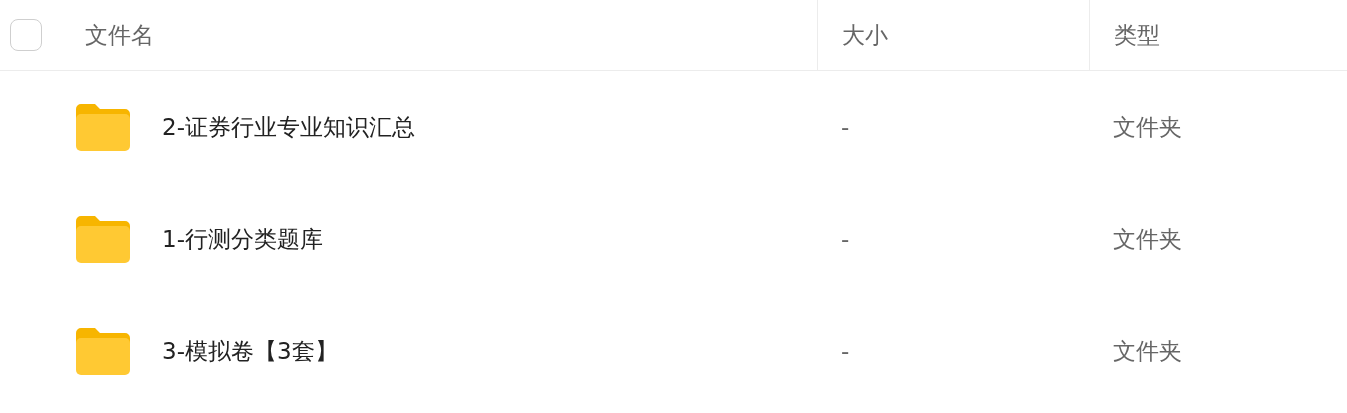 Image resolution: width=1347 pixels, height=413 pixels. Describe the element at coordinates (288, 127) in the screenshot. I see `file-name: 2-证券行业专业知识汇总` at that location.